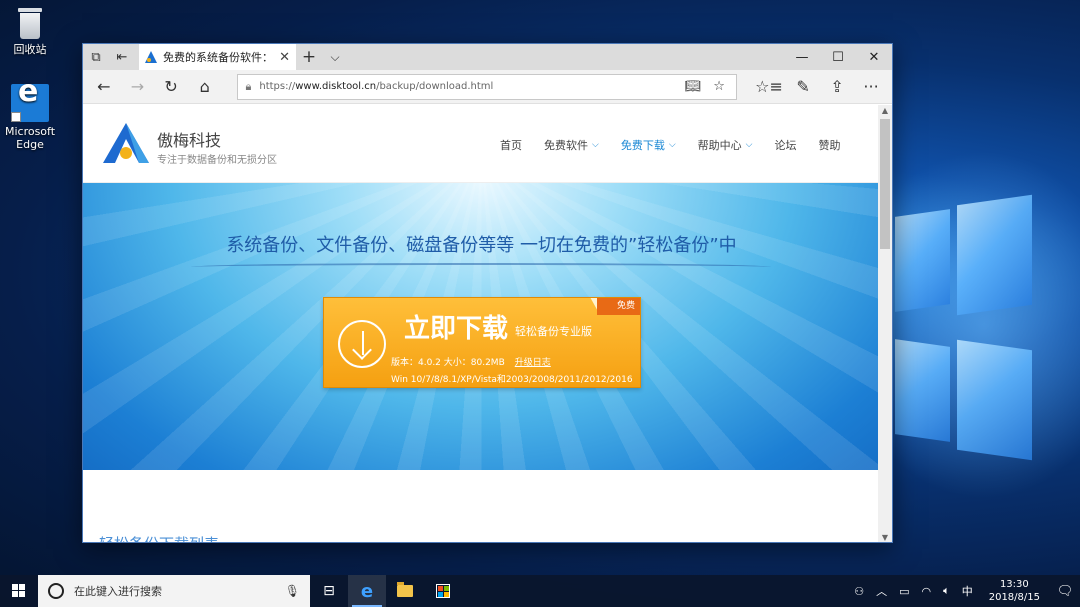 The width and height of the screenshot is (1080, 607). I want to click on menu-item-sponsor: 赞助, so click(829, 145).